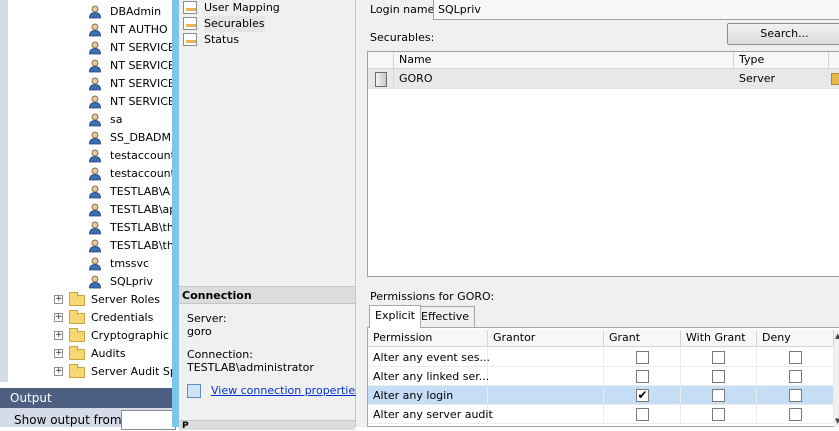  What do you see at coordinates (795, 338) in the screenshot?
I see `column-header-deny: Deny` at bounding box center [795, 338].